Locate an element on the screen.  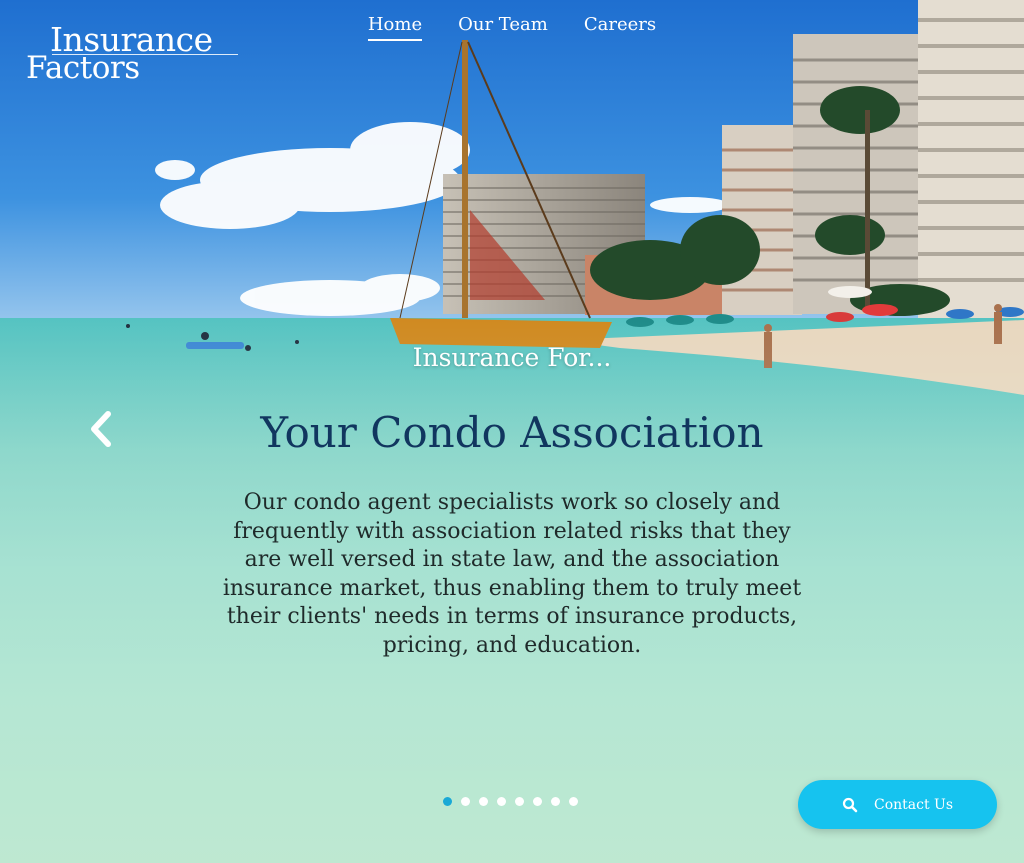
chevron-left-icon is located at coordinates (101, 429).